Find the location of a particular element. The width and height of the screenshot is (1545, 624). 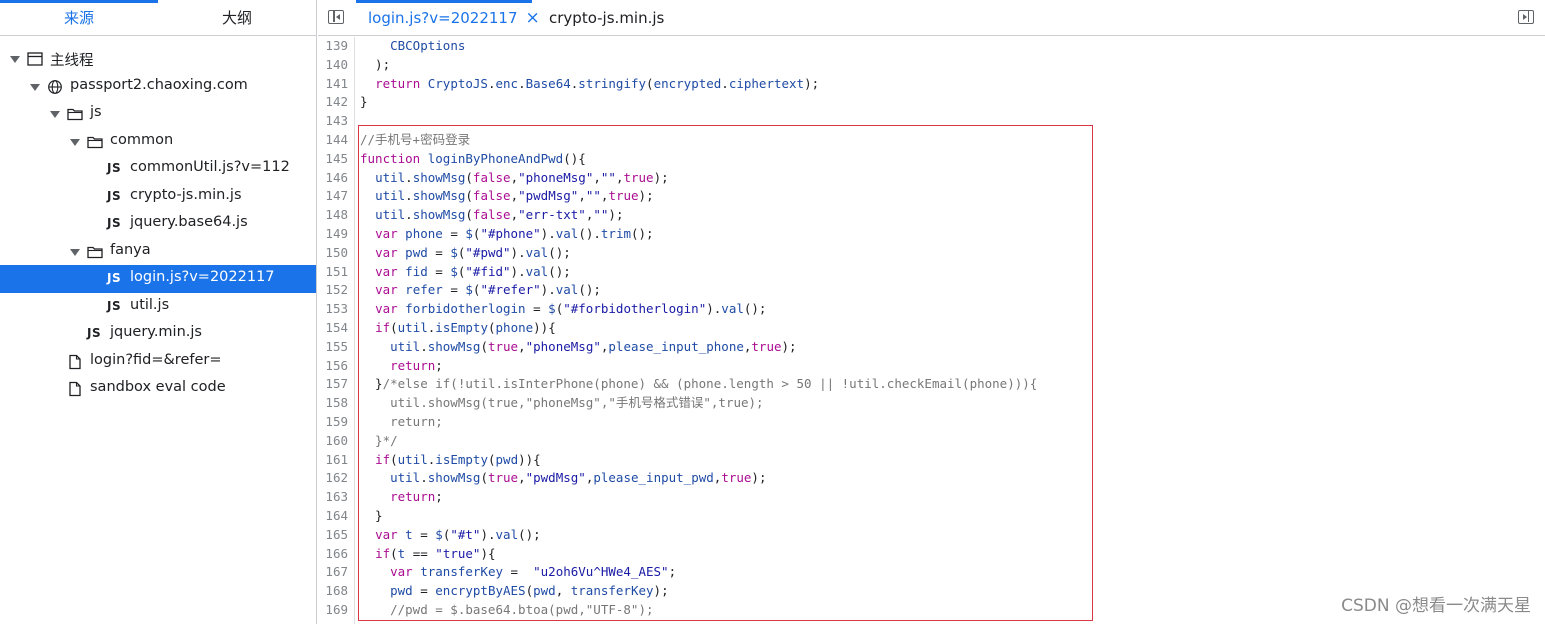

tree-item: JS jquery.min.js is located at coordinates (158, 334).